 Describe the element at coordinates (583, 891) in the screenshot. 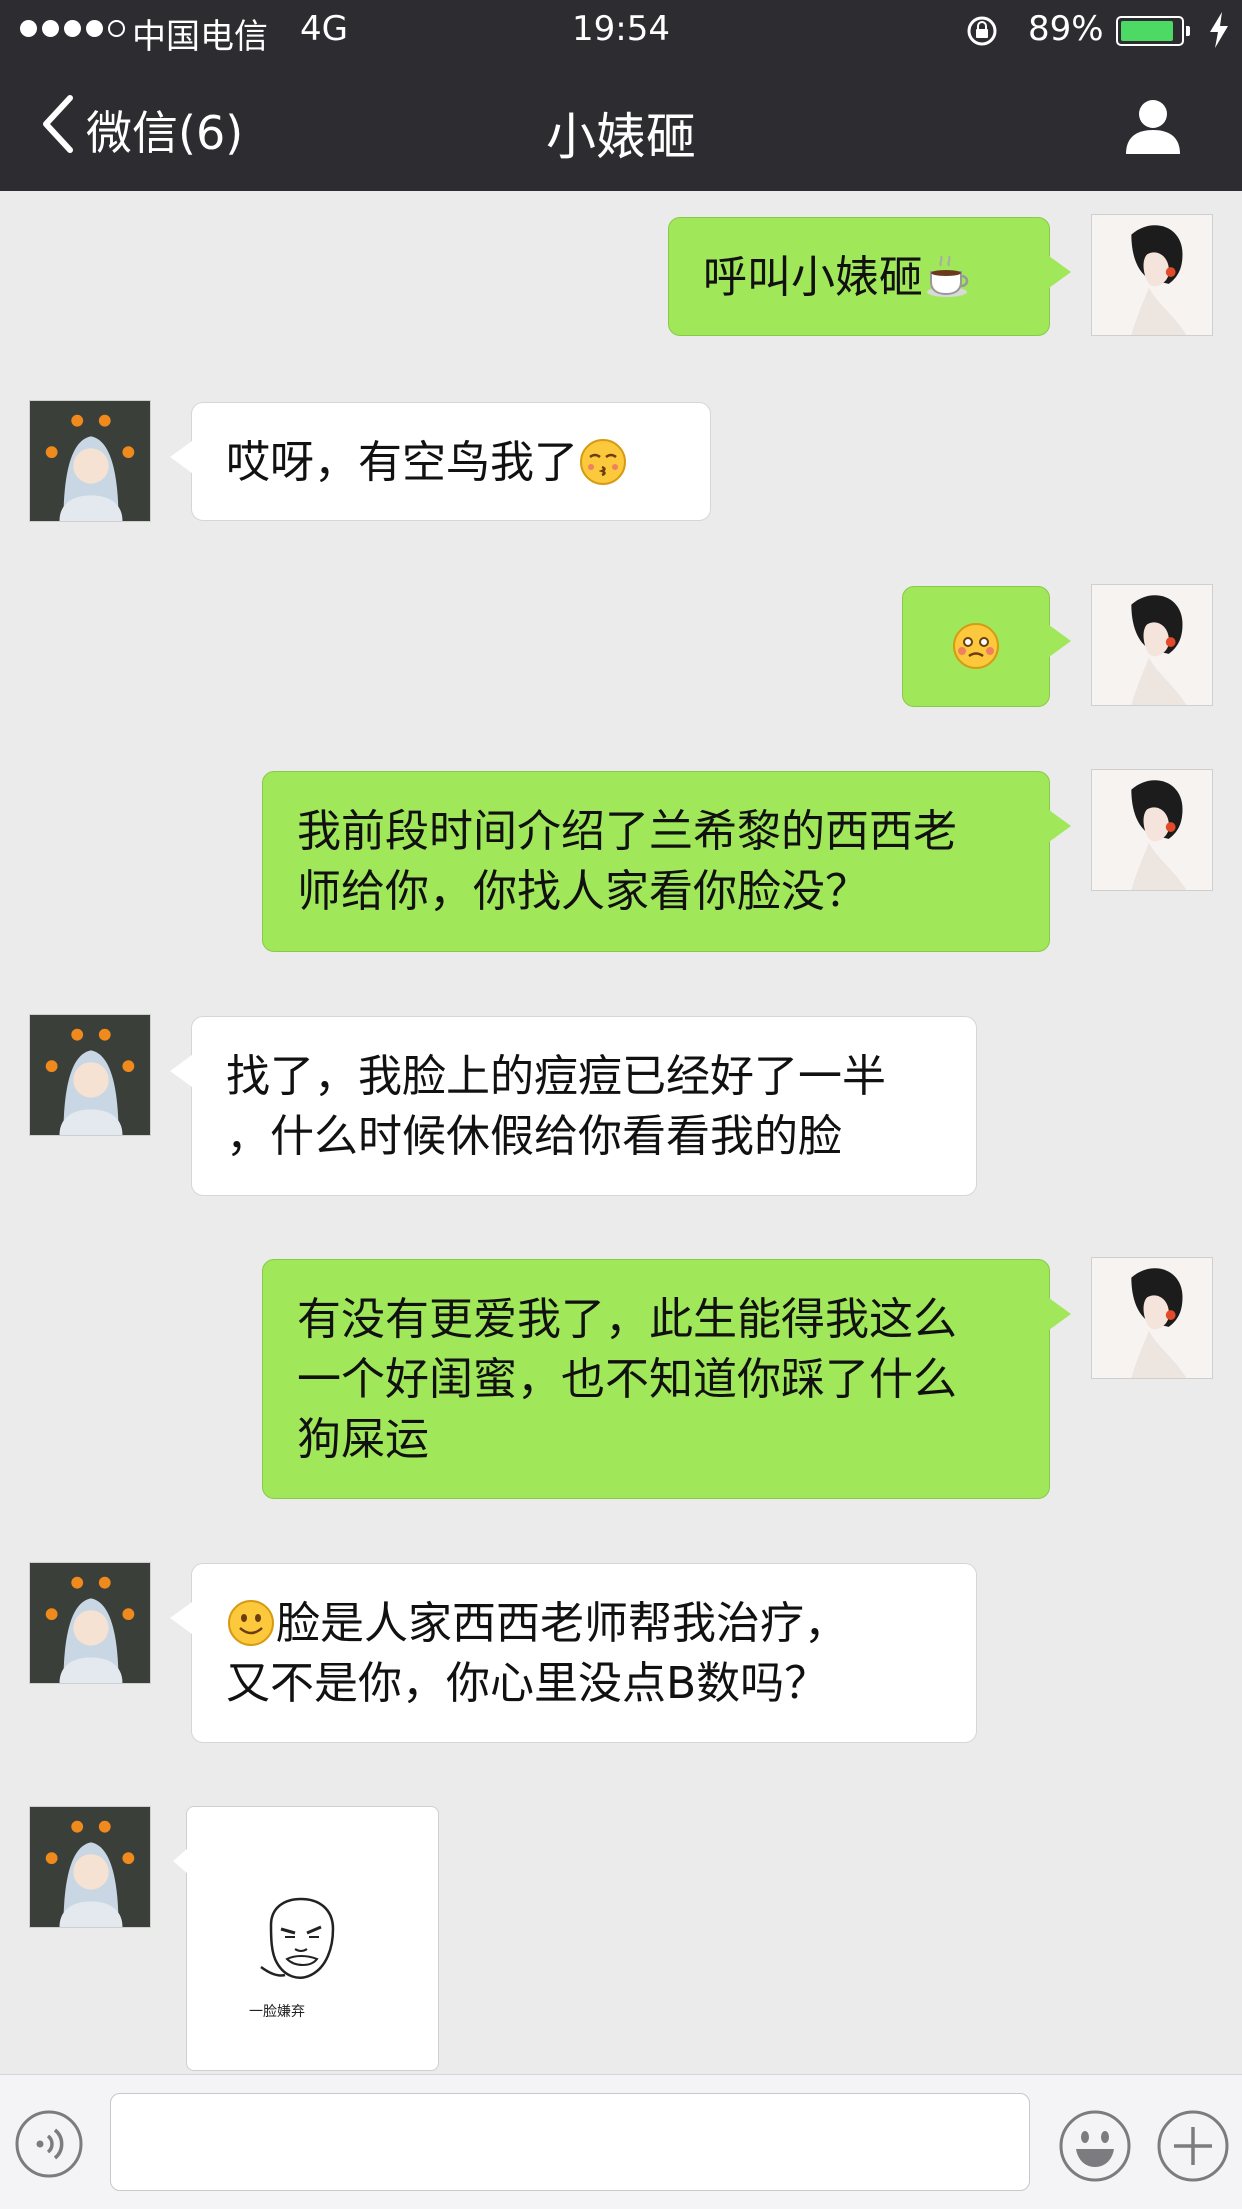

I see `message-text-line: 师给你，你找人家看你脸没？` at that location.